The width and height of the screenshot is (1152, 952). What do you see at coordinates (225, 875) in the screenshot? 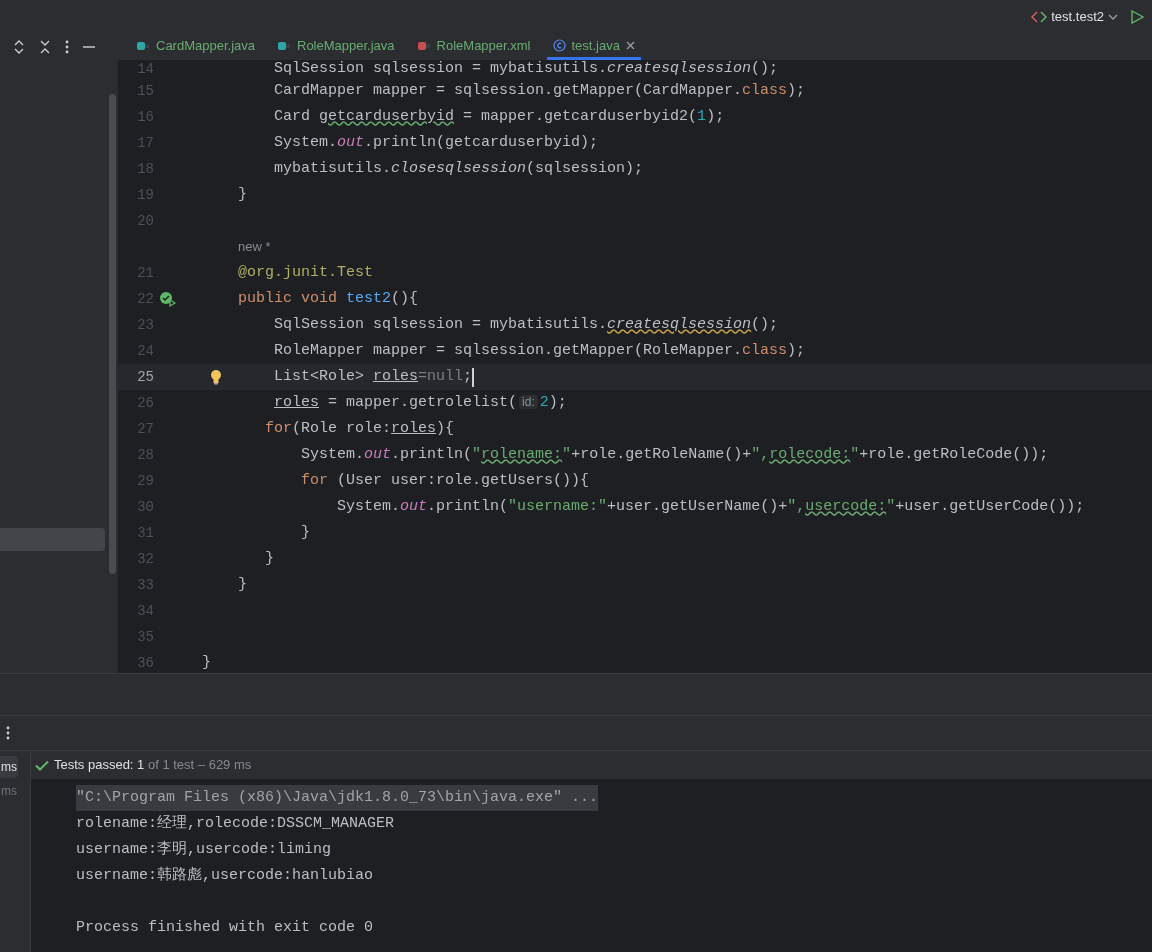
I see `console-line: username:韩路彪,usercode:hanlubiao` at bounding box center [225, 875].